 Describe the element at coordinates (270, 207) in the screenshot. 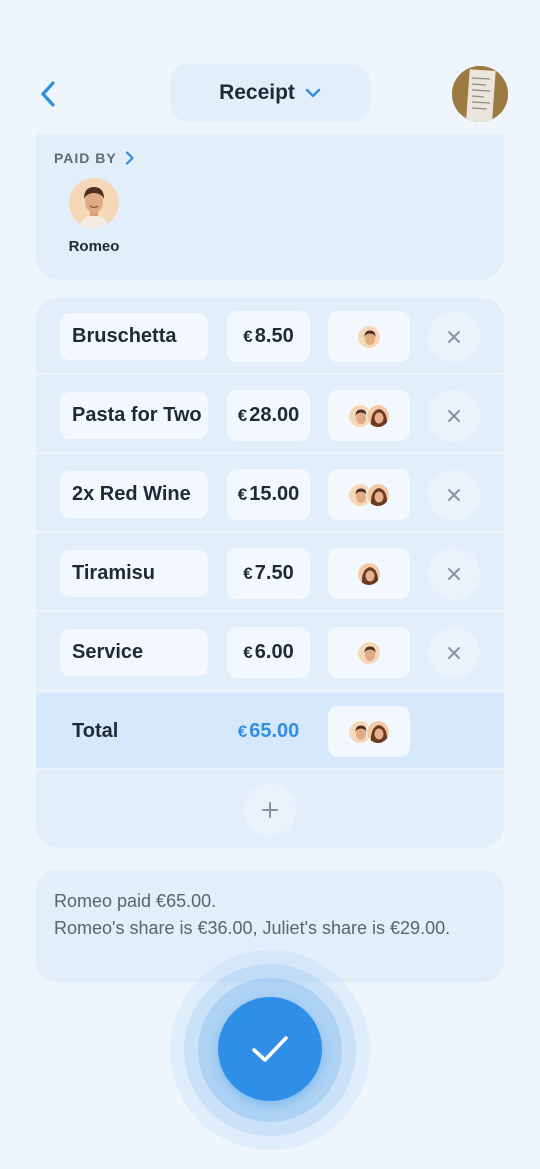

I see `paid-by-card: PAID BY Romeo` at that location.